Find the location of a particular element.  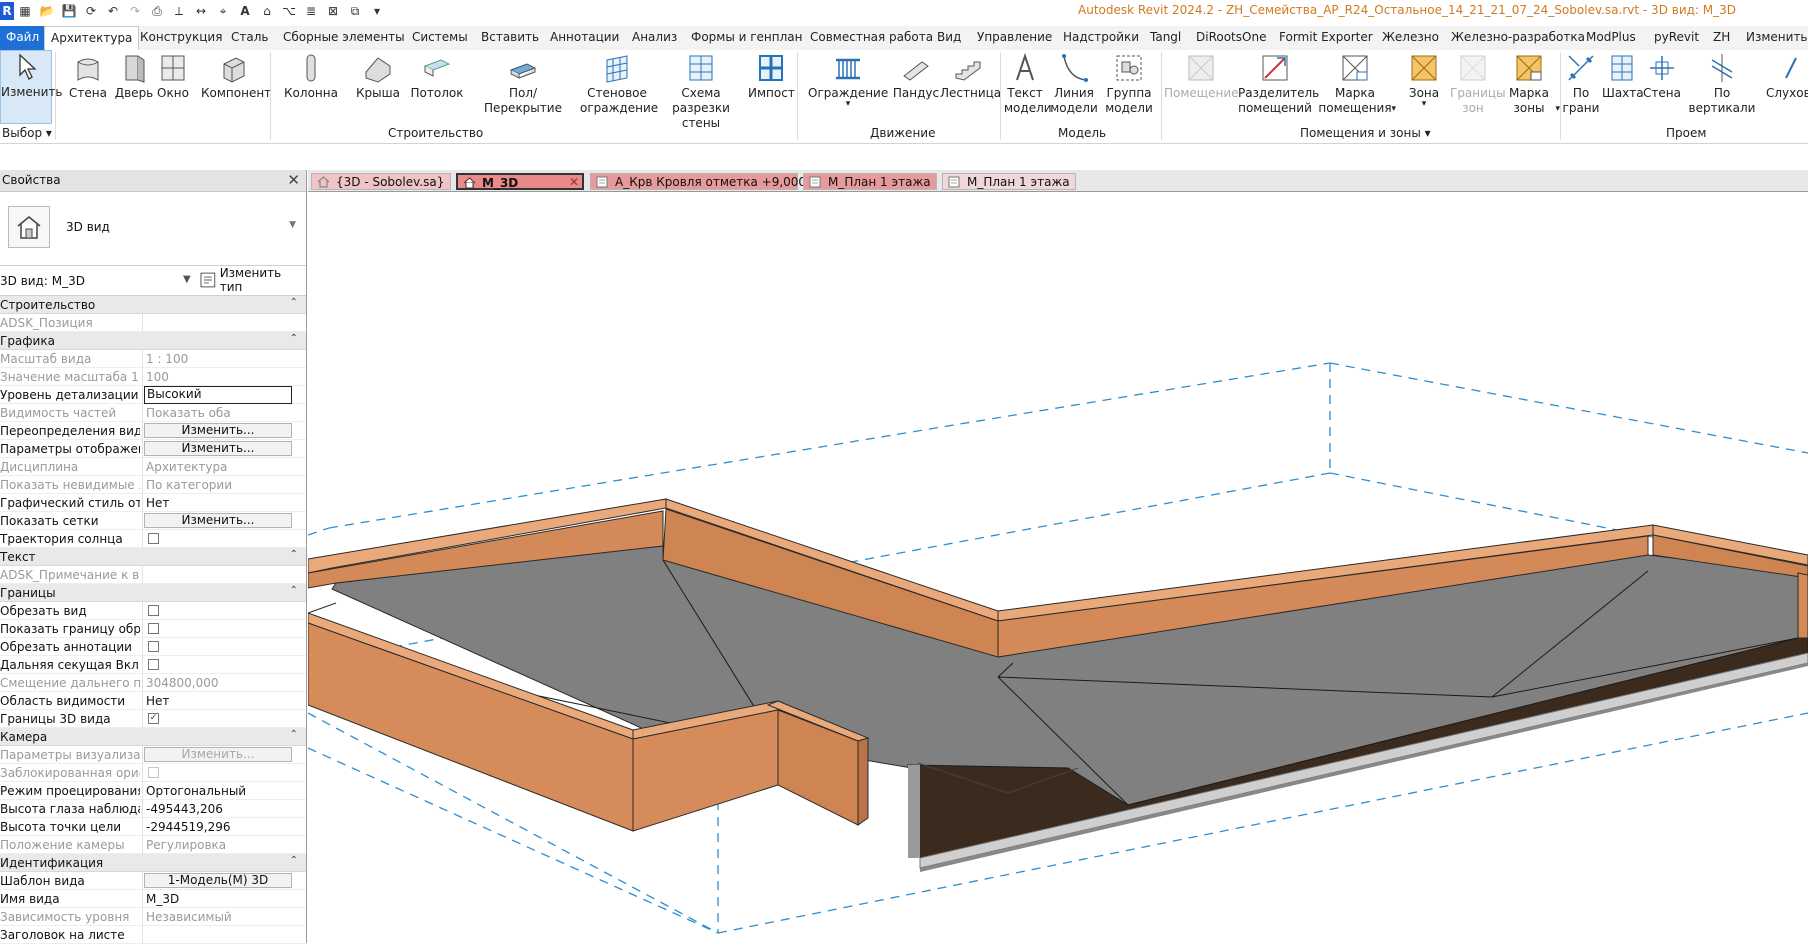

room-button: Помещение is located at coordinates (1201, 76).